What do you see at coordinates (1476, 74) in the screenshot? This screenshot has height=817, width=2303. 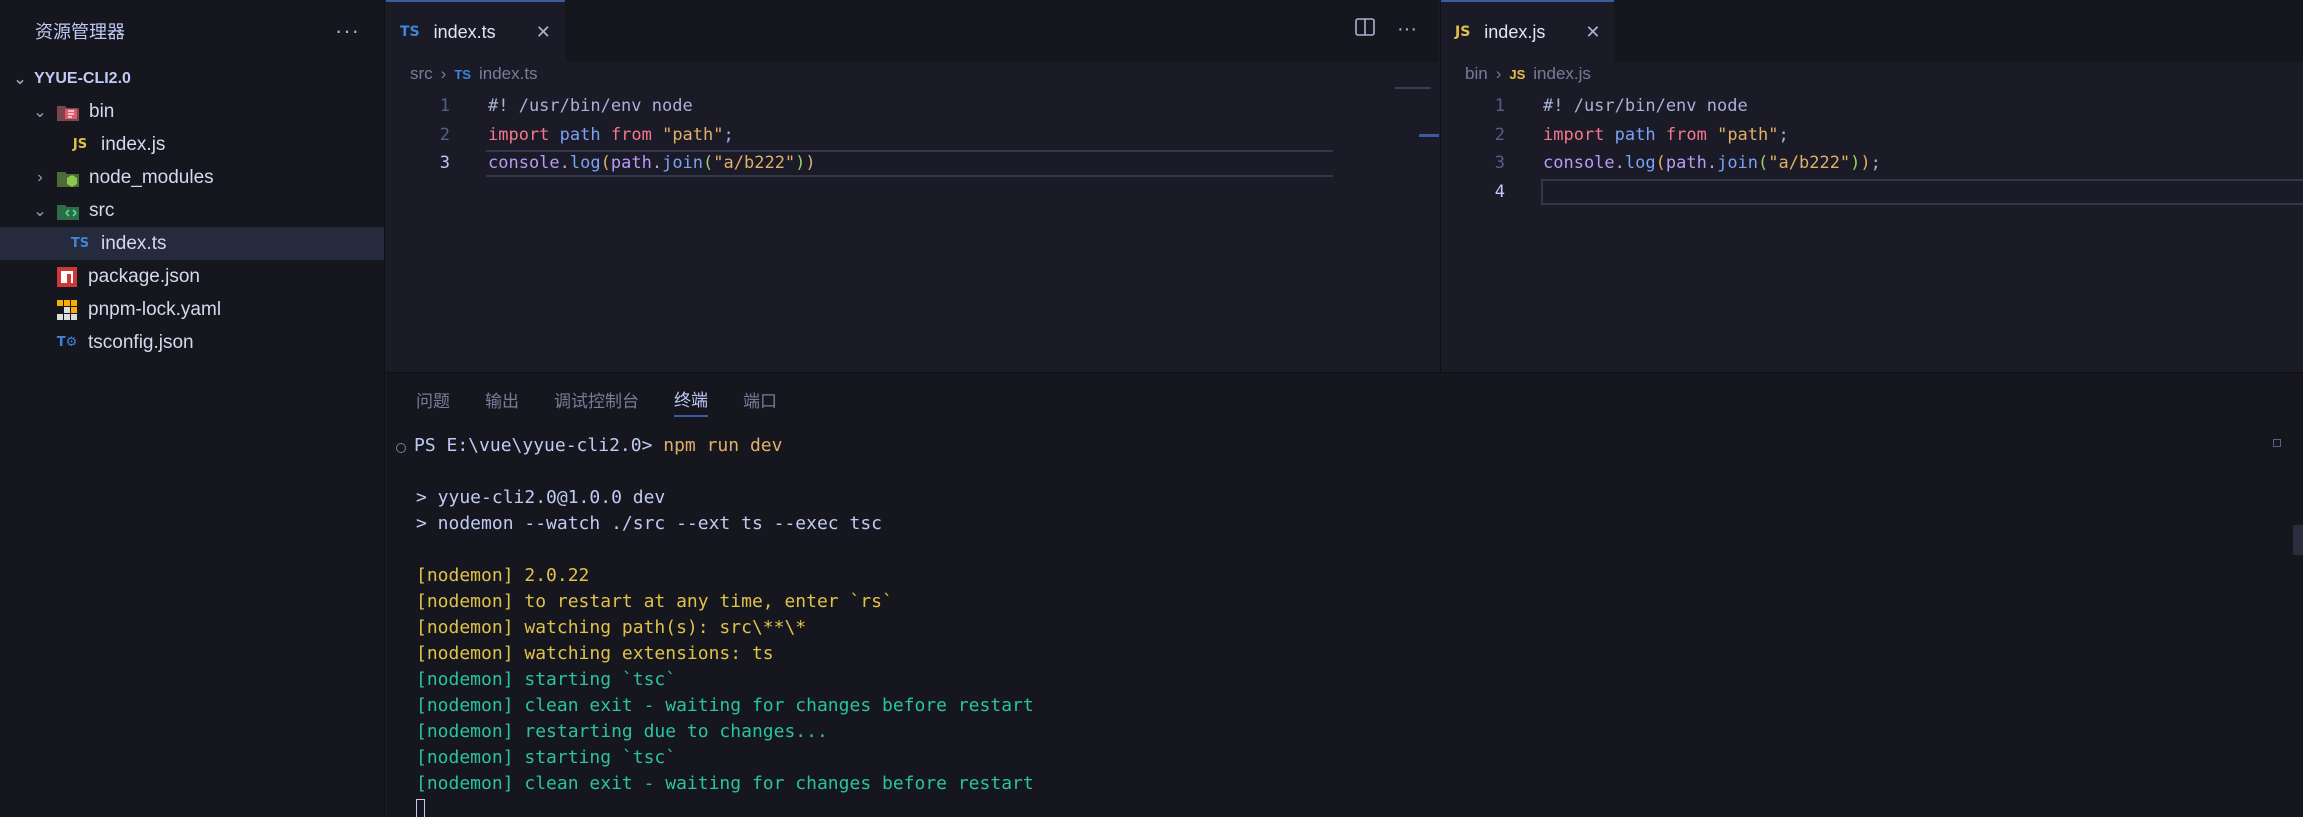 I see `breadcrumb-folder: bin` at bounding box center [1476, 74].